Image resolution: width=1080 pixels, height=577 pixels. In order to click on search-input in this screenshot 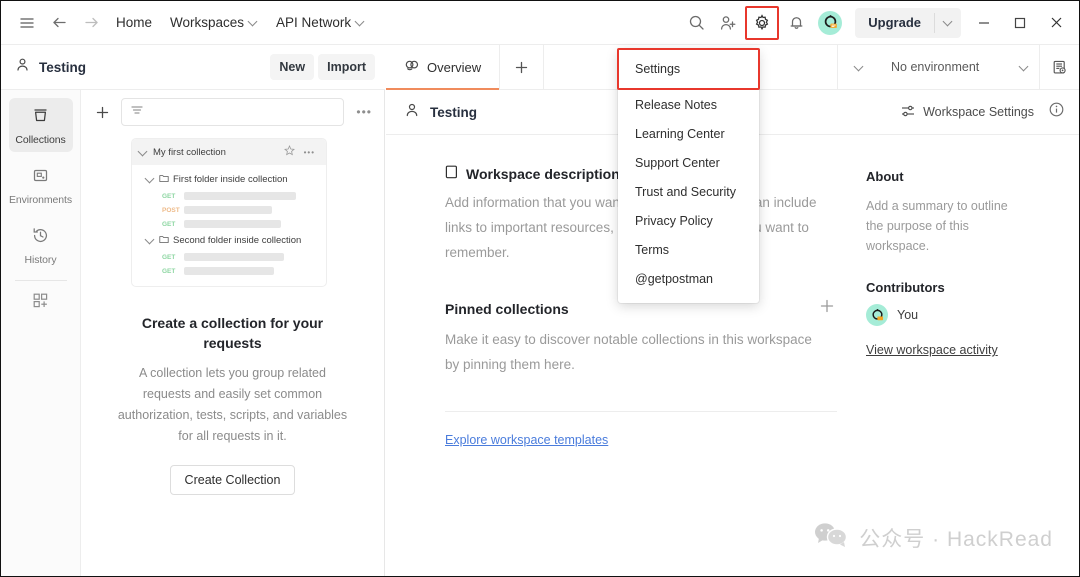, I will do `click(233, 112)`.